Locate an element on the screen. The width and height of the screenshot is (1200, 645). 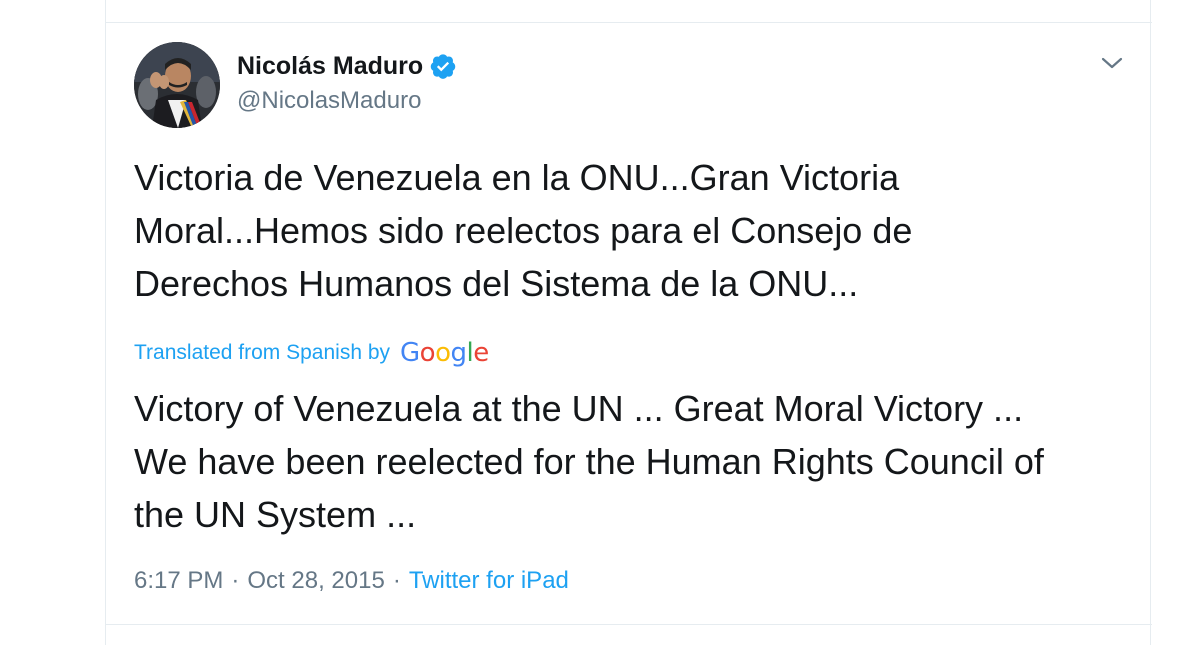
display-name: Nicolás Maduro is located at coordinates (330, 66).